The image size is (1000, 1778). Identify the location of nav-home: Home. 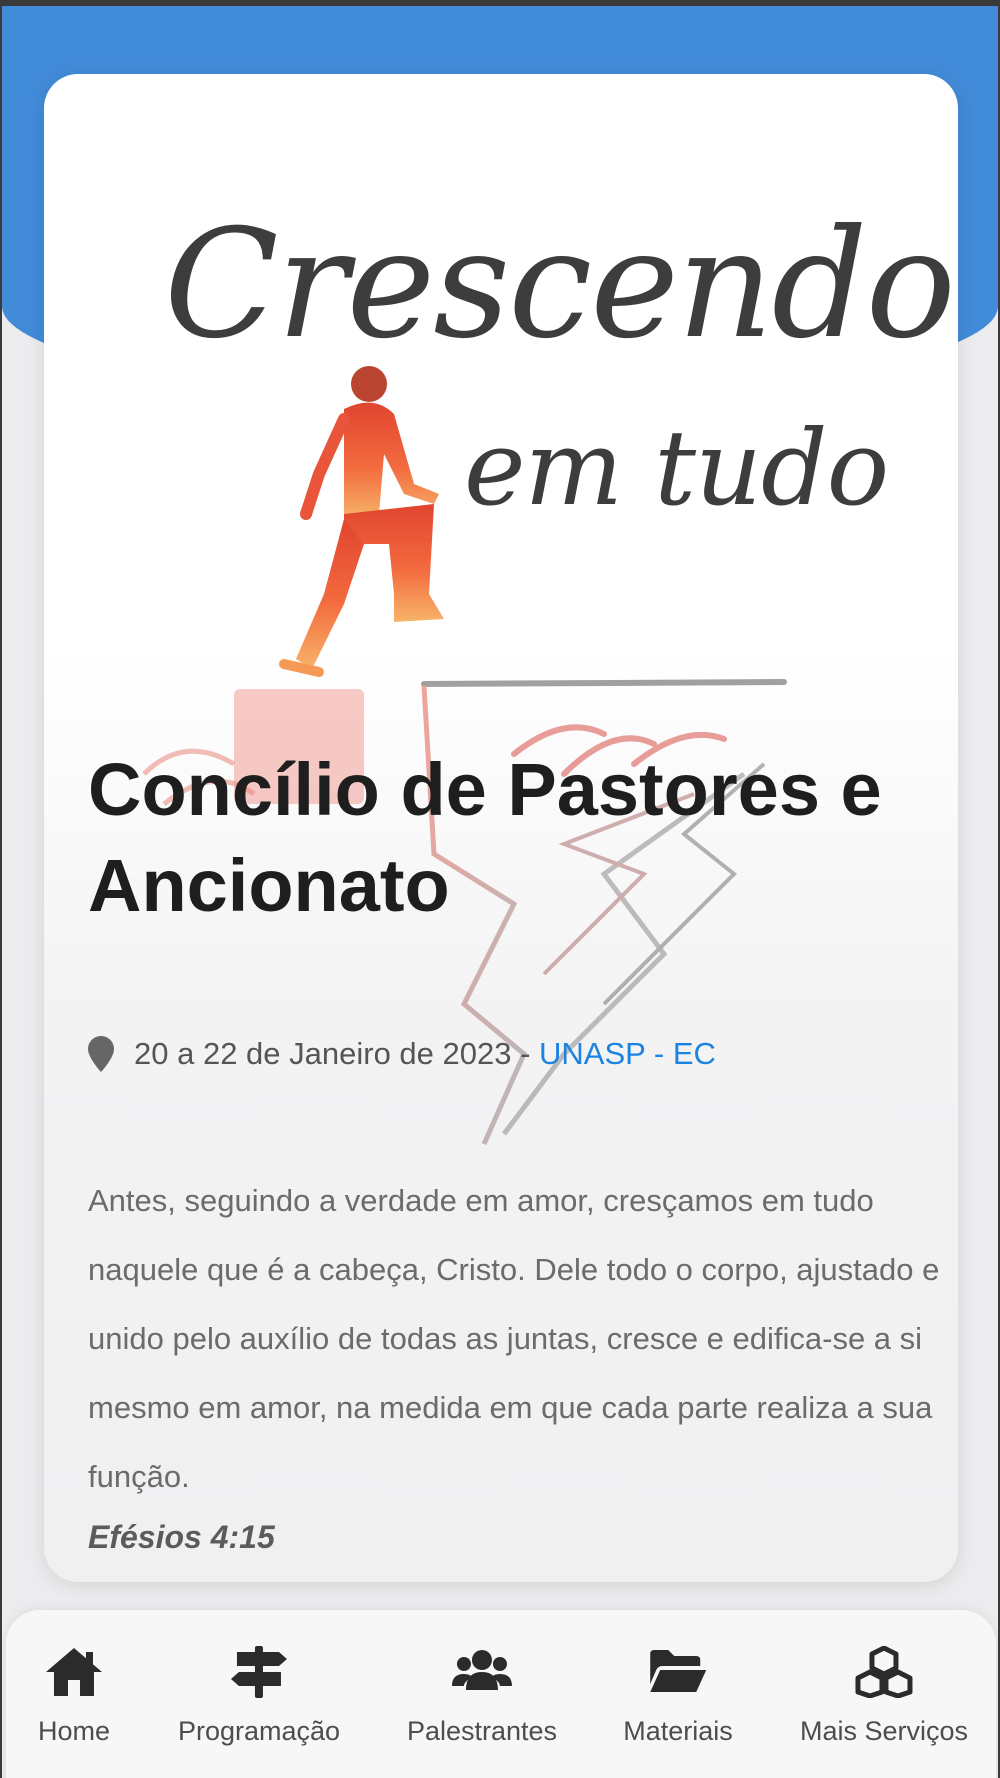
(74, 1696).